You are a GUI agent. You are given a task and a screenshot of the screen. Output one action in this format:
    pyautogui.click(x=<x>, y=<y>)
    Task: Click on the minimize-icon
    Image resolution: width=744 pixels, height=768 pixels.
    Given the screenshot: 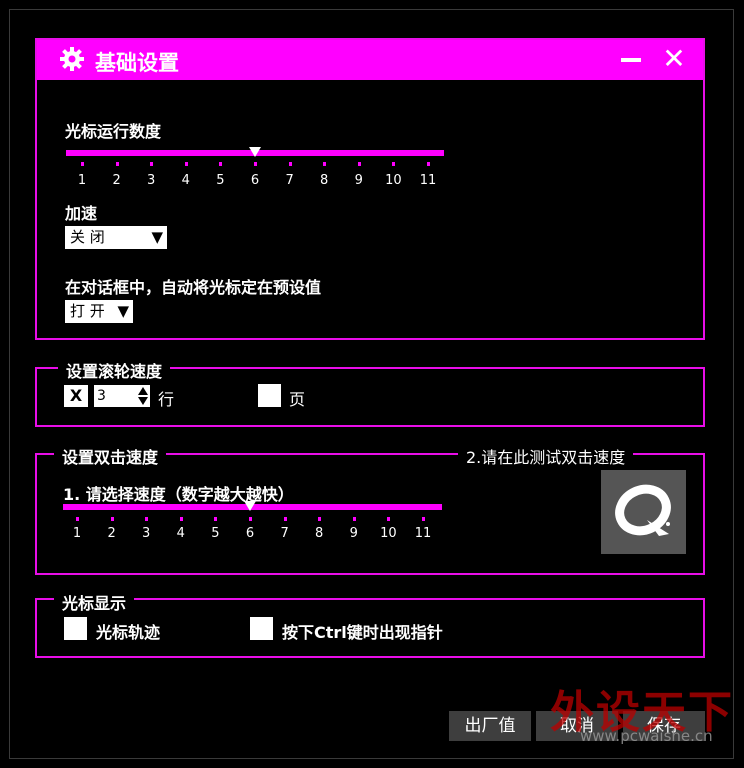 What is the action you would take?
    pyautogui.click(x=631, y=60)
    